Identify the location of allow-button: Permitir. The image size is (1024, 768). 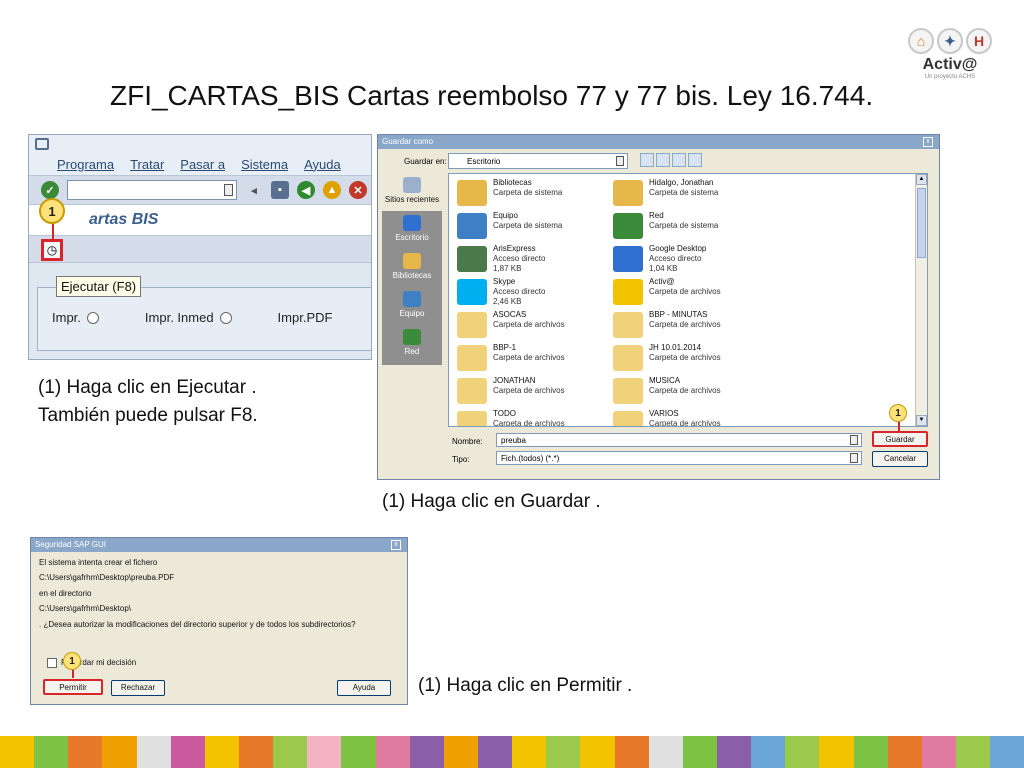
(73, 687).